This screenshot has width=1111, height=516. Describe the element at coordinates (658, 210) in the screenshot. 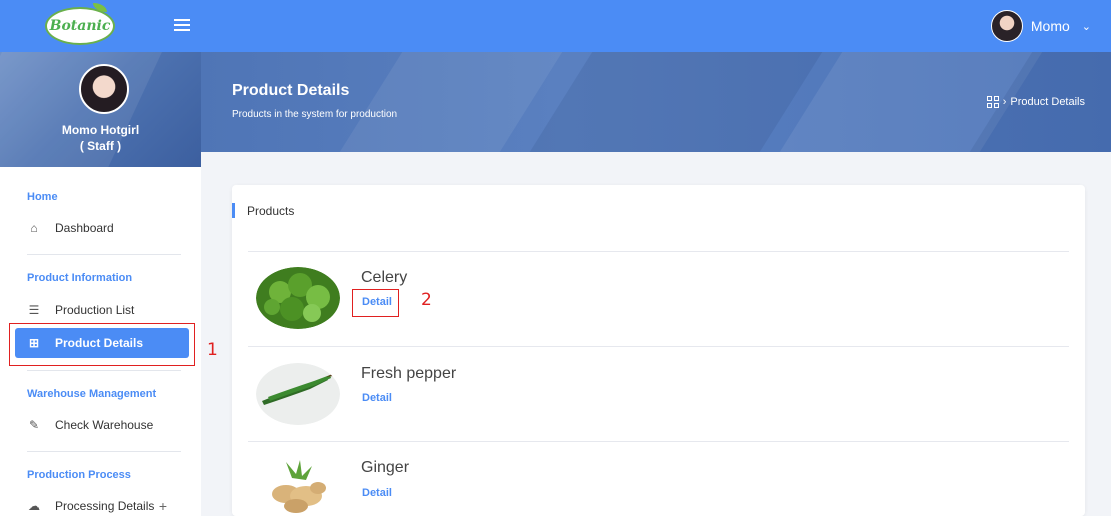

I see `card-header: Products` at that location.